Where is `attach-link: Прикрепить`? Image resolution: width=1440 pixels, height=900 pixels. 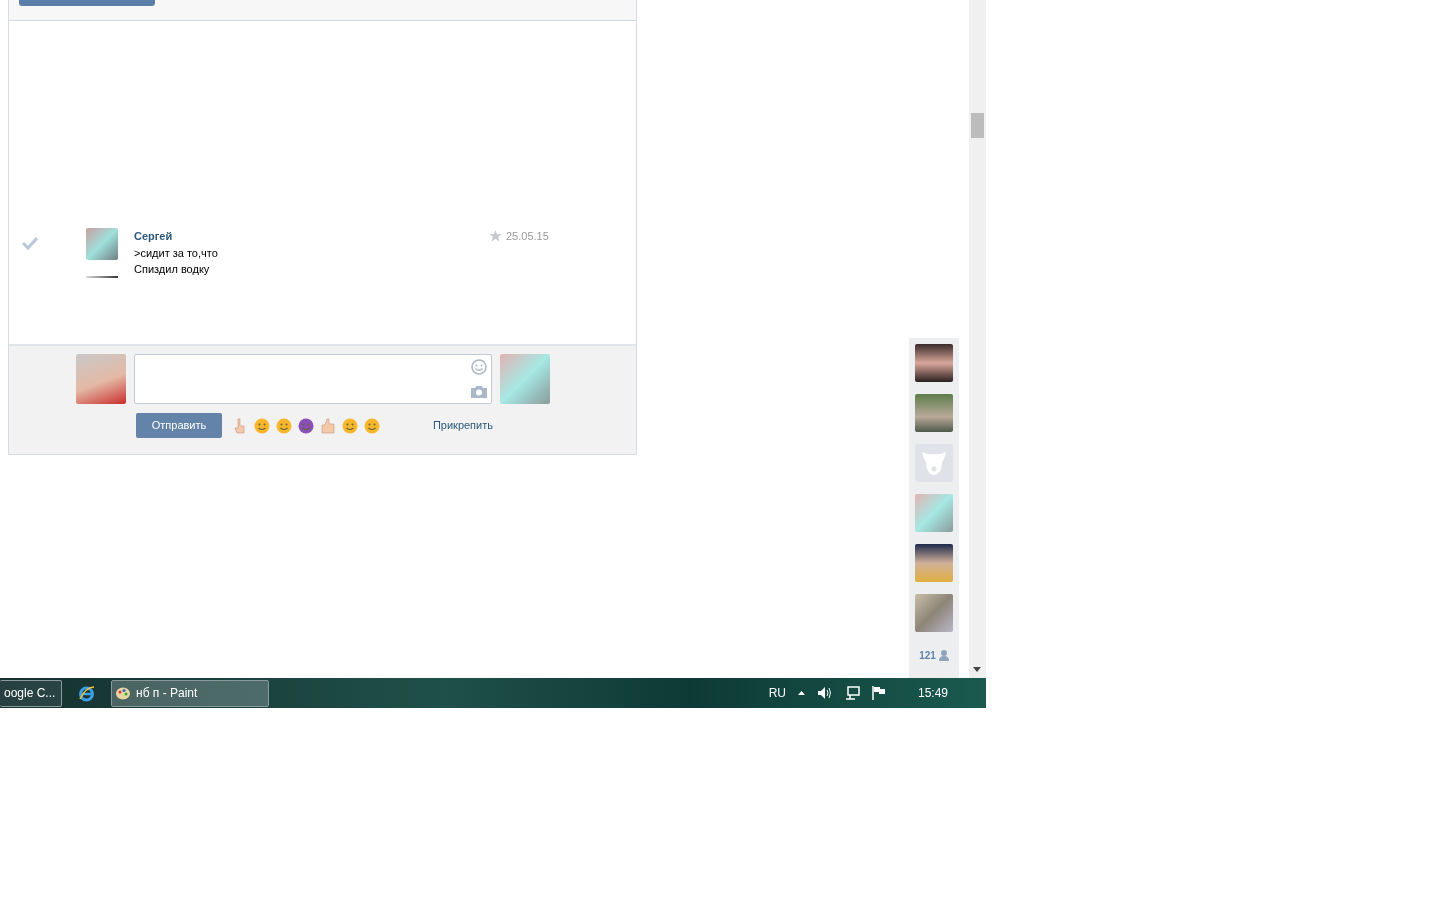 attach-link: Прикрепить is located at coordinates (462, 425).